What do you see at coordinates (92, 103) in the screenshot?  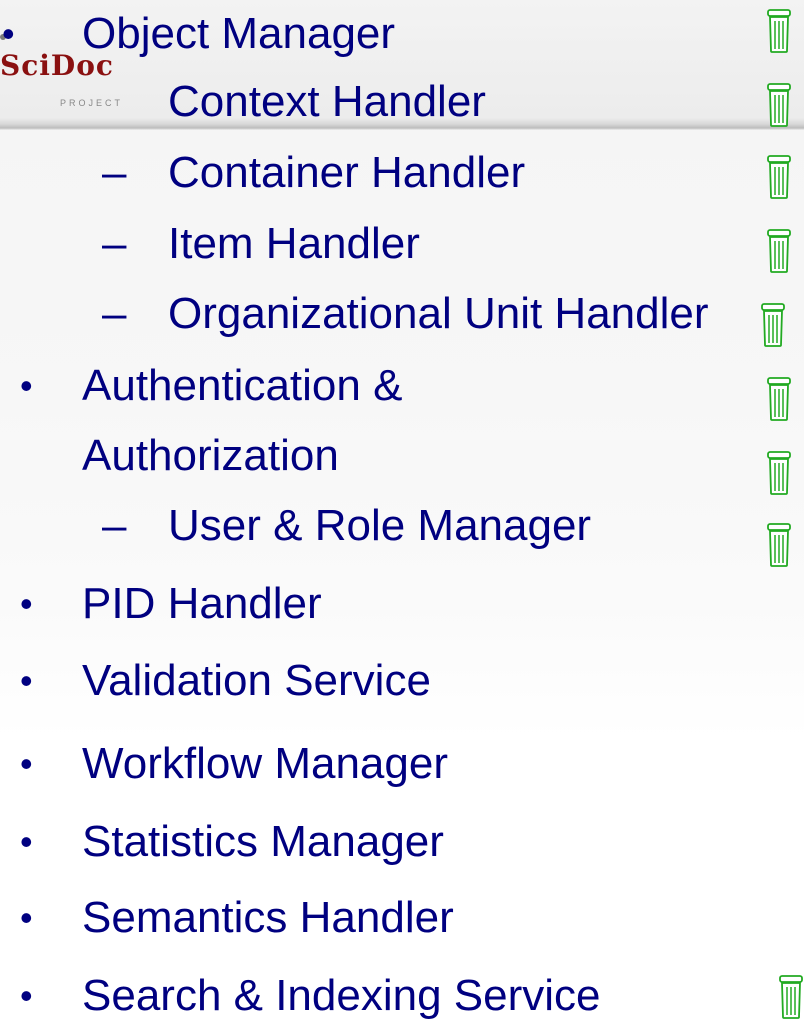 I see `logo-subtitle: PROJECT` at bounding box center [92, 103].